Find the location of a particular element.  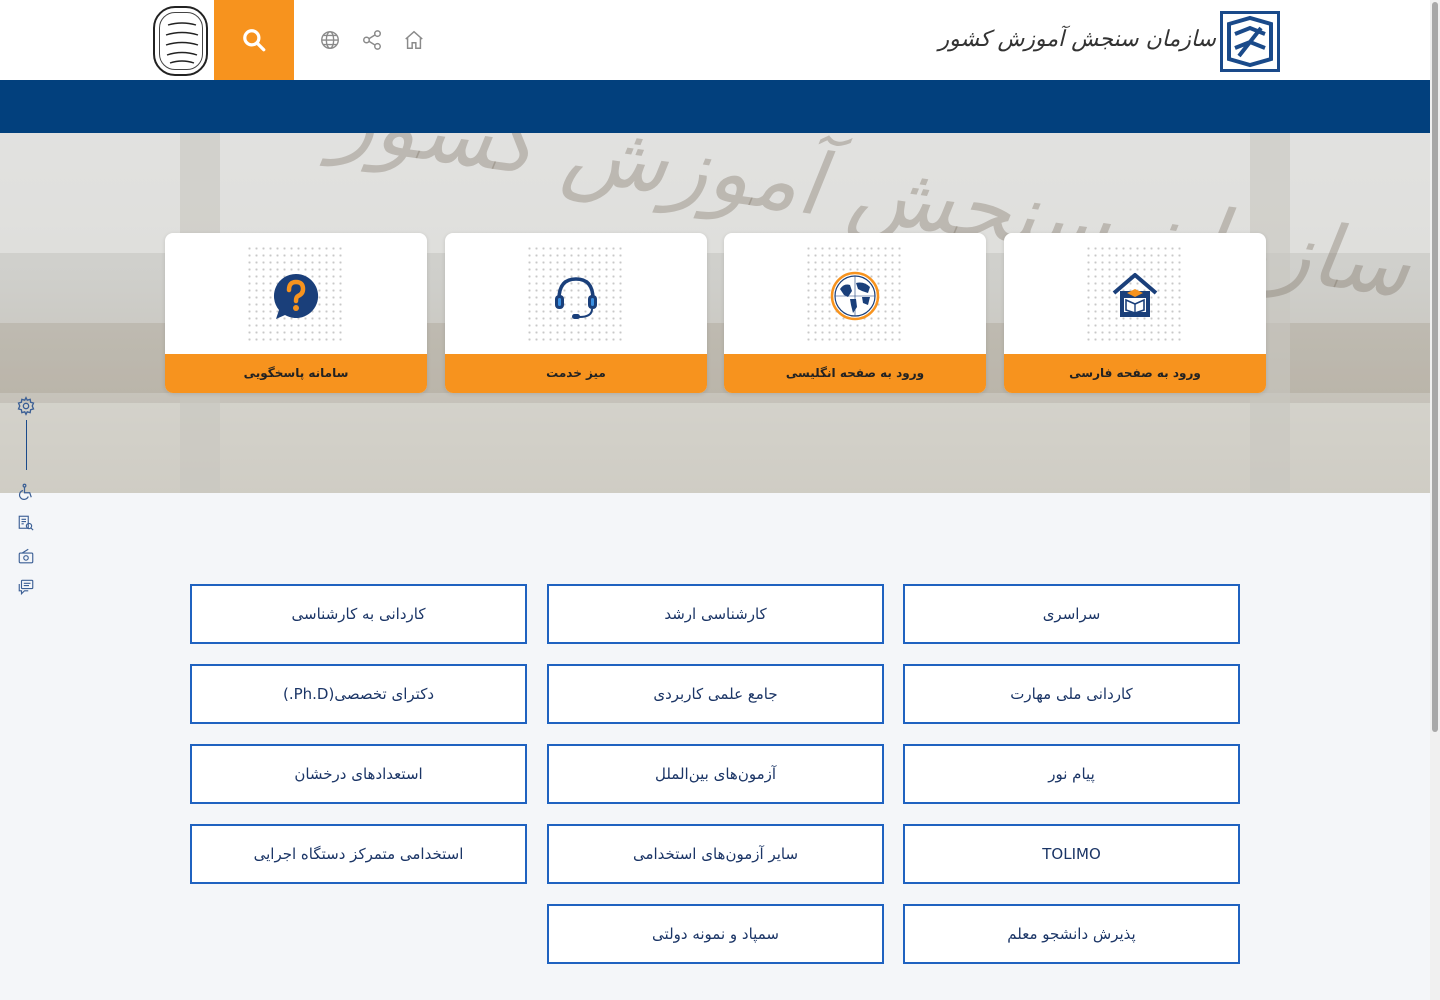

card-answering-system: سامانه پاسخگویی is located at coordinates (296, 313).